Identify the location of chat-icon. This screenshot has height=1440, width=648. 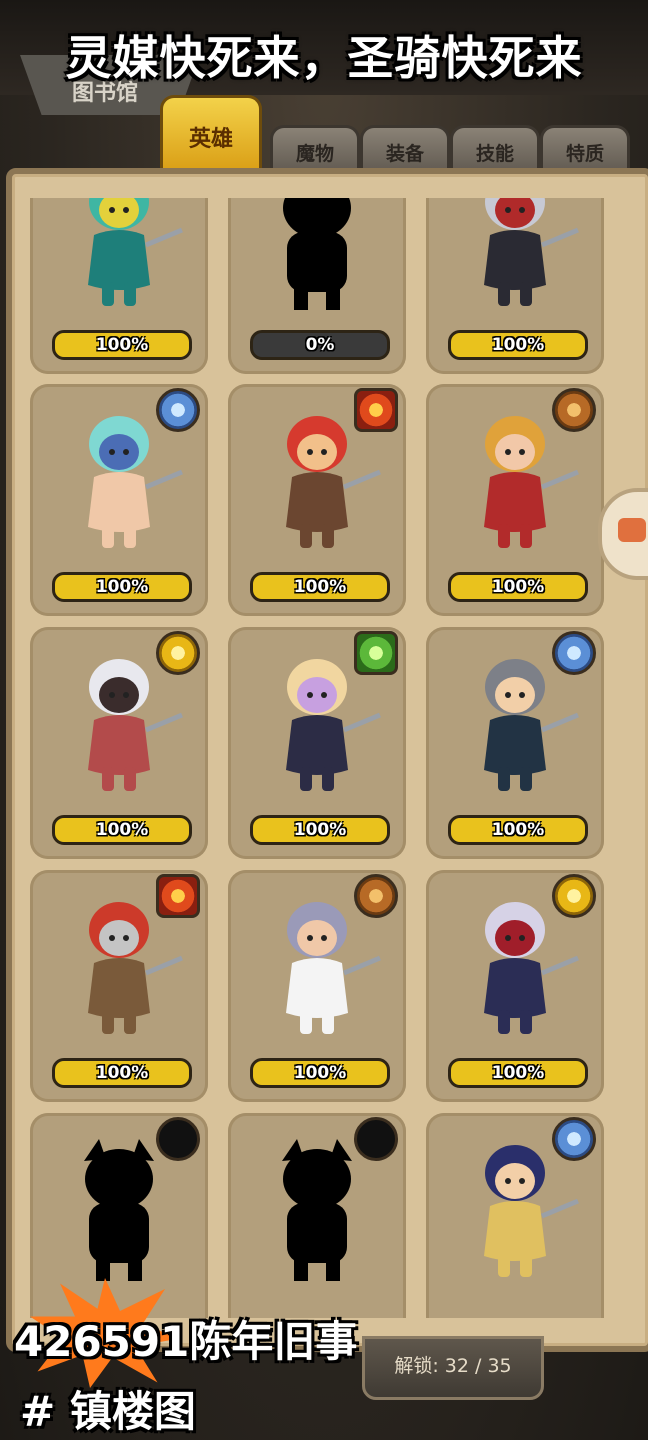
(632, 530).